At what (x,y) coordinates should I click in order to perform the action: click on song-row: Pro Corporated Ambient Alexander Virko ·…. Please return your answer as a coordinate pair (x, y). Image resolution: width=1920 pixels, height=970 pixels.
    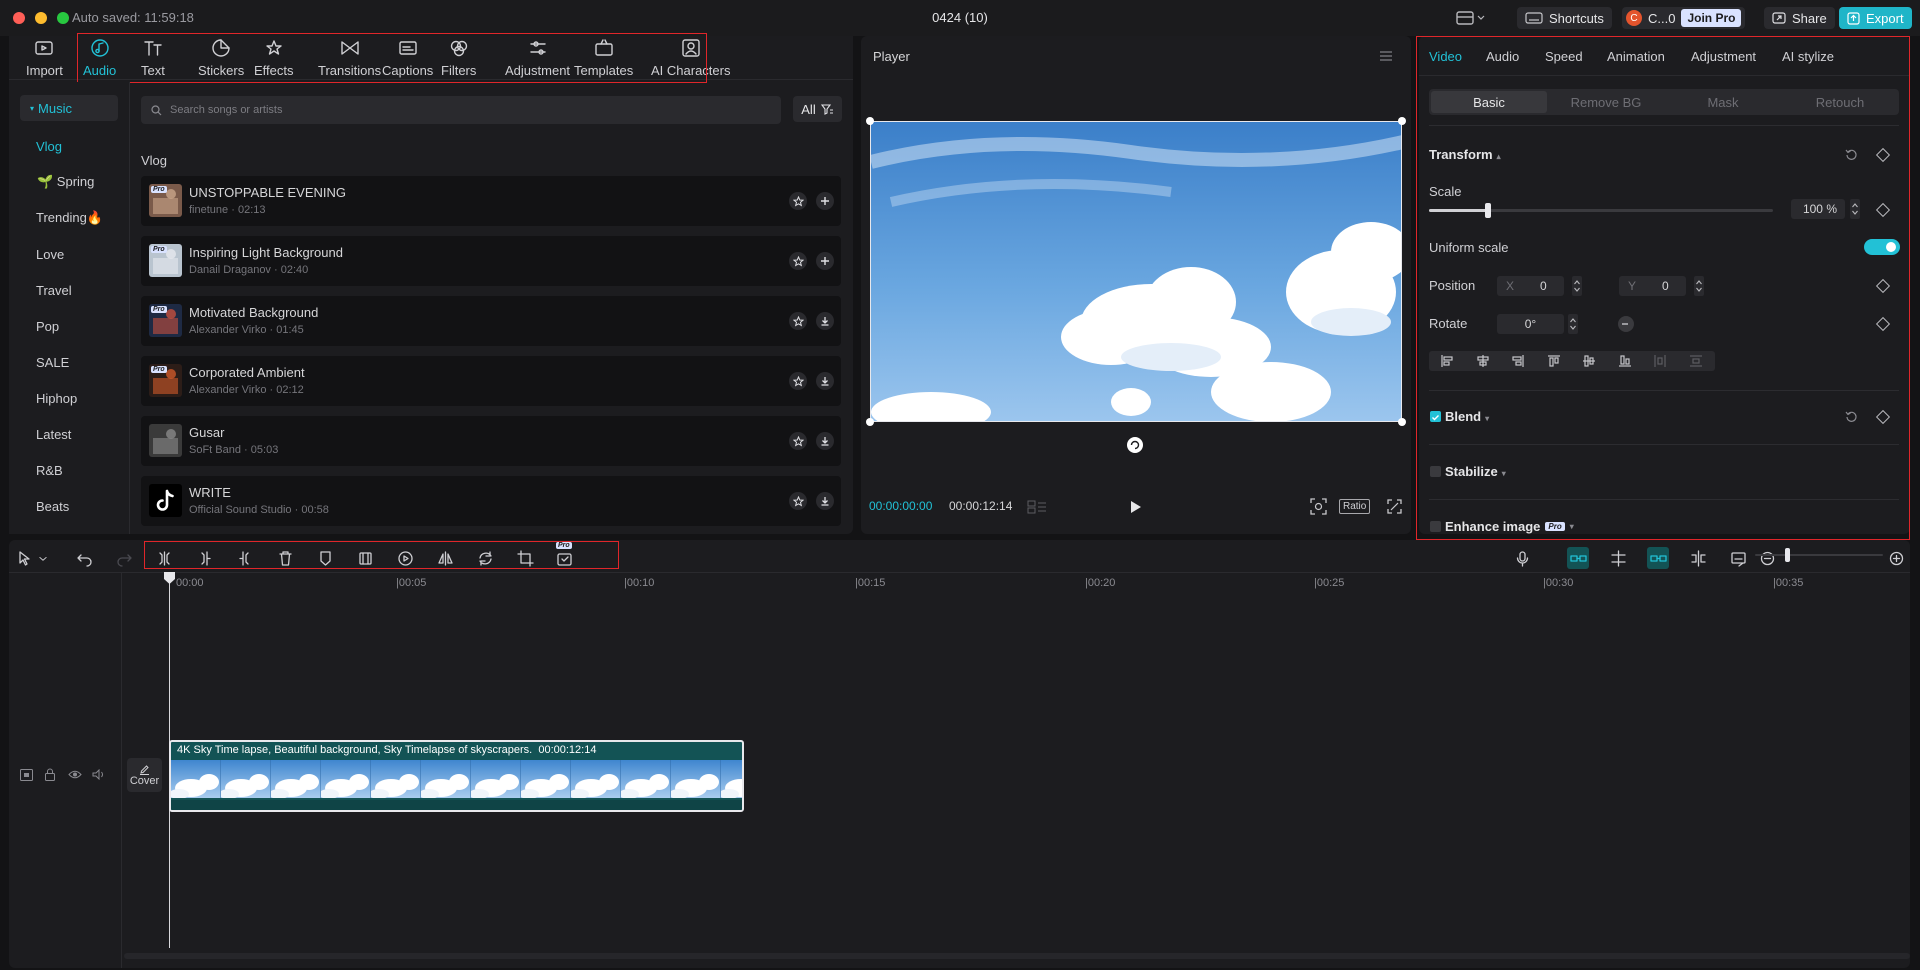
    Looking at the image, I should click on (491, 381).